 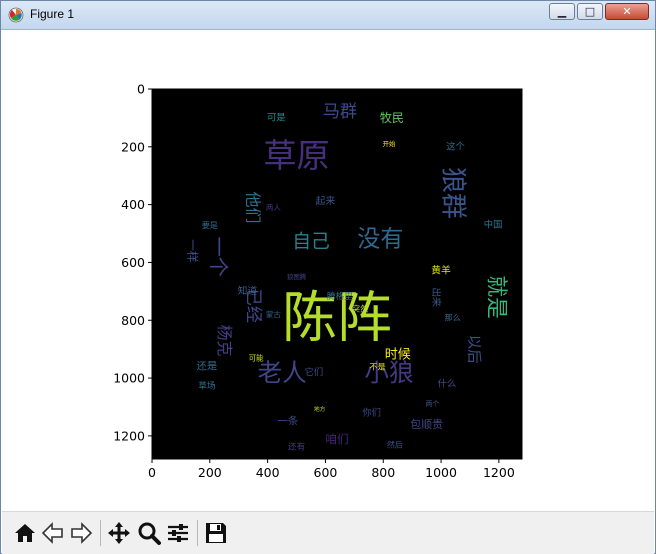 I want to click on wordcloud-word: 一样, so click(x=192, y=250).